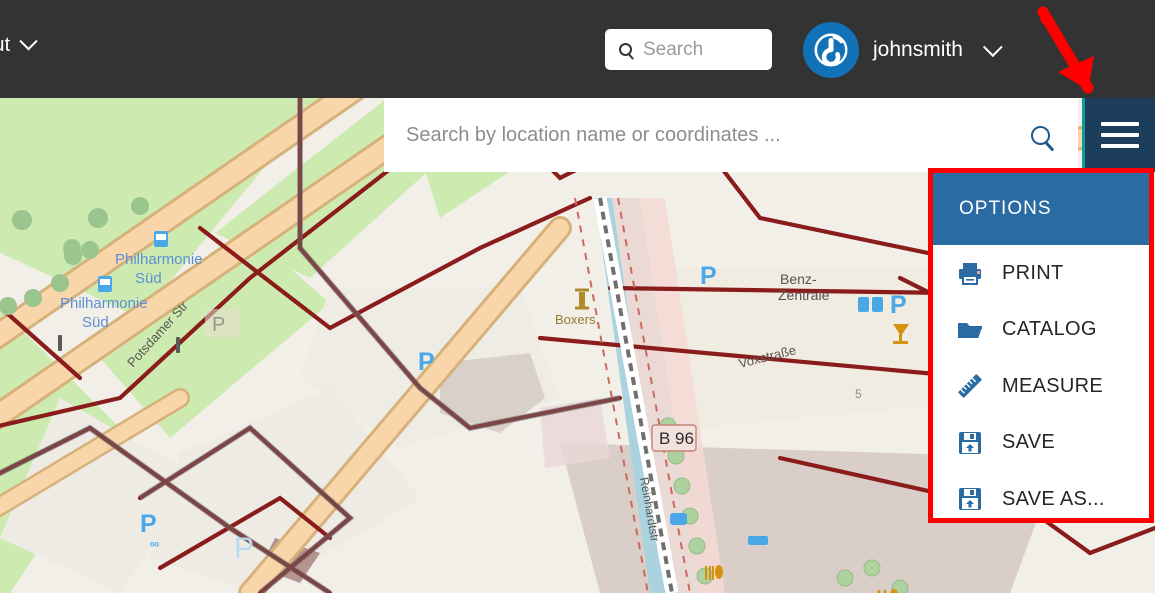 The image size is (1155, 593). Describe the element at coordinates (575, 319) in the screenshot. I see `svg-text: Boxers` at that location.